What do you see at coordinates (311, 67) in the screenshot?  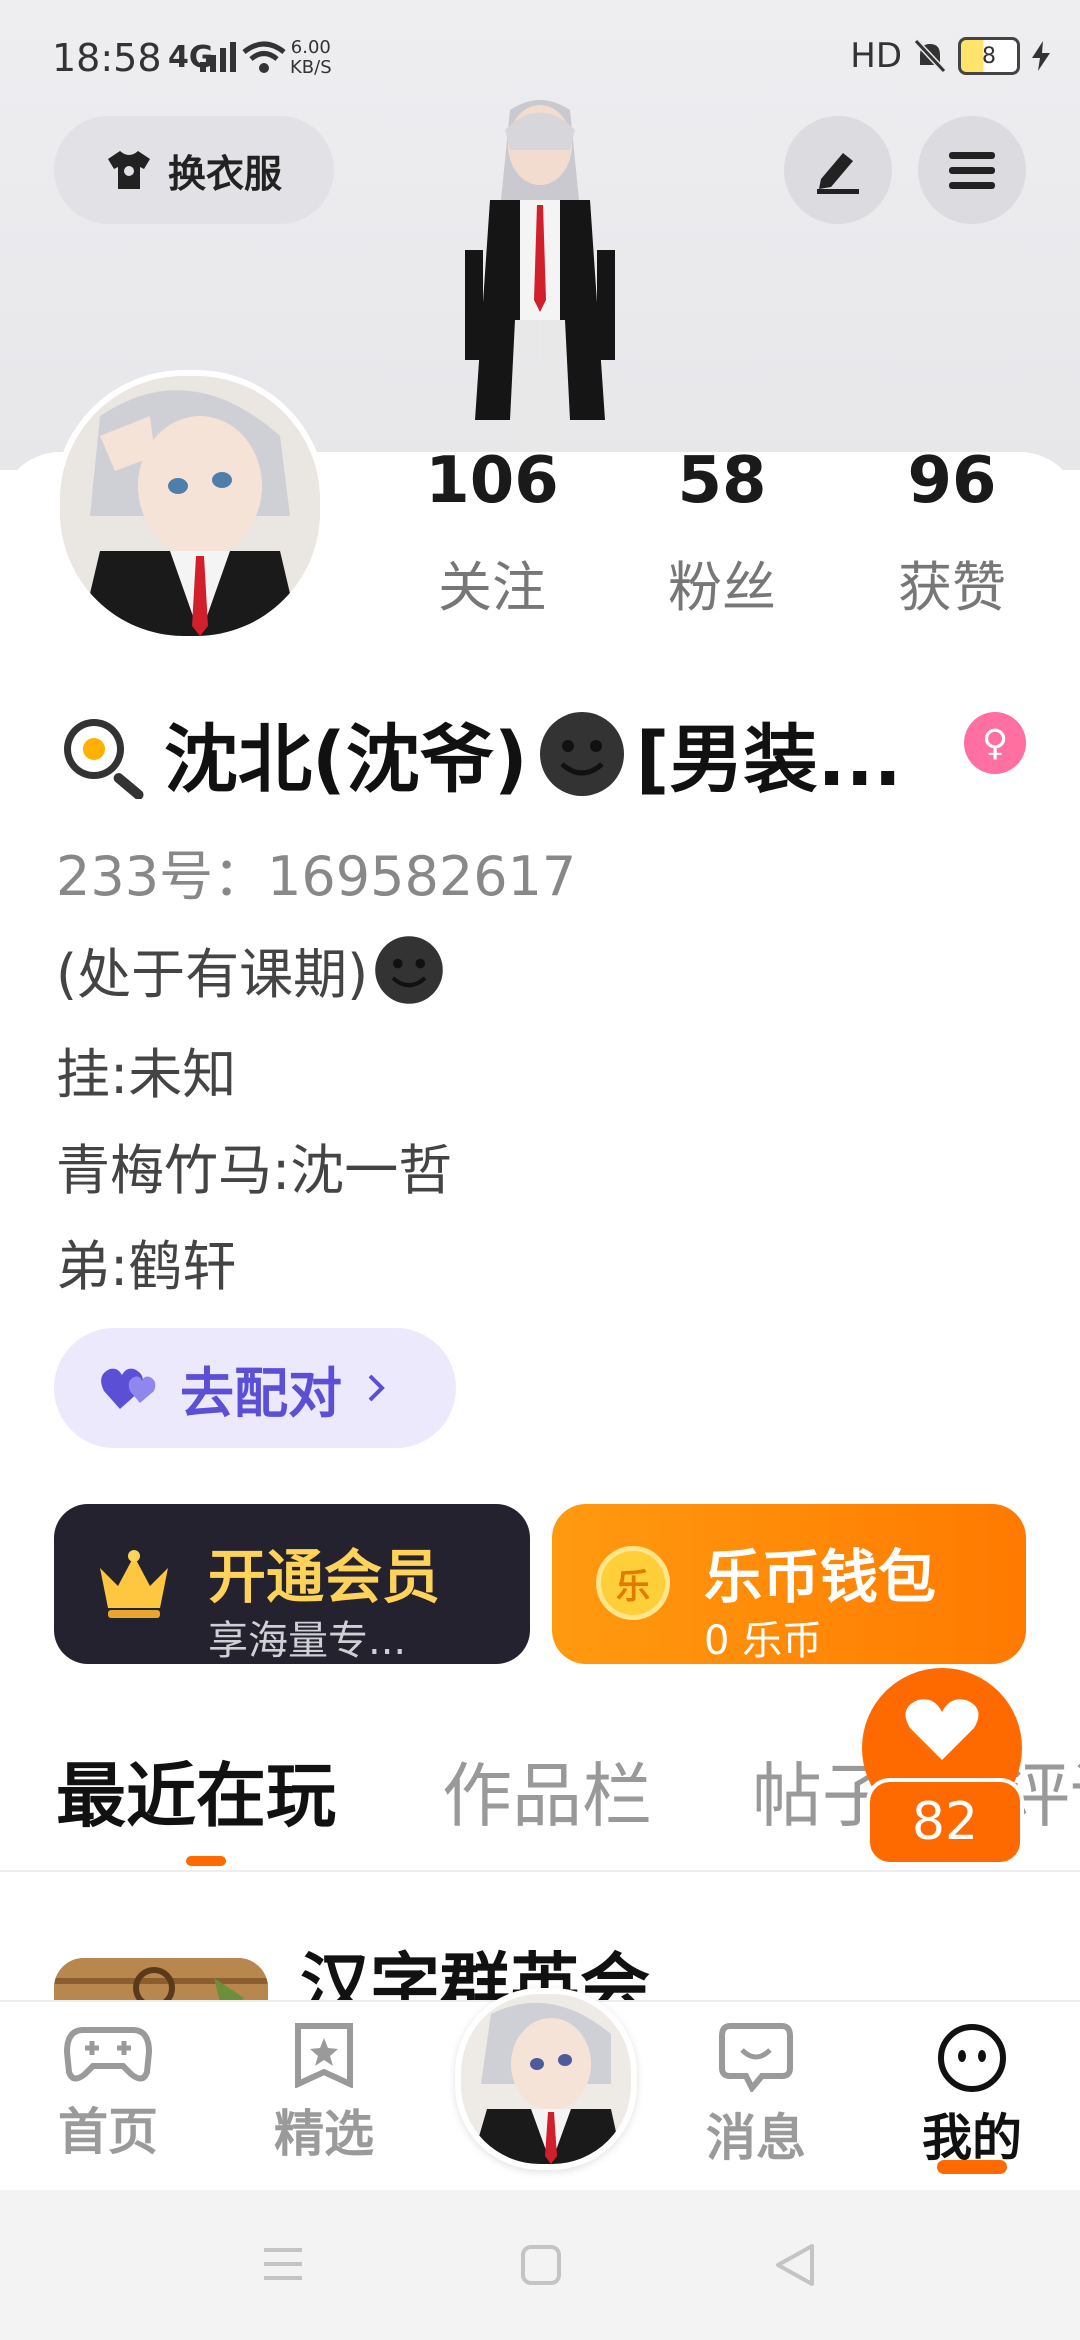 I see `speed-unit: KB/S` at bounding box center [311, 67].